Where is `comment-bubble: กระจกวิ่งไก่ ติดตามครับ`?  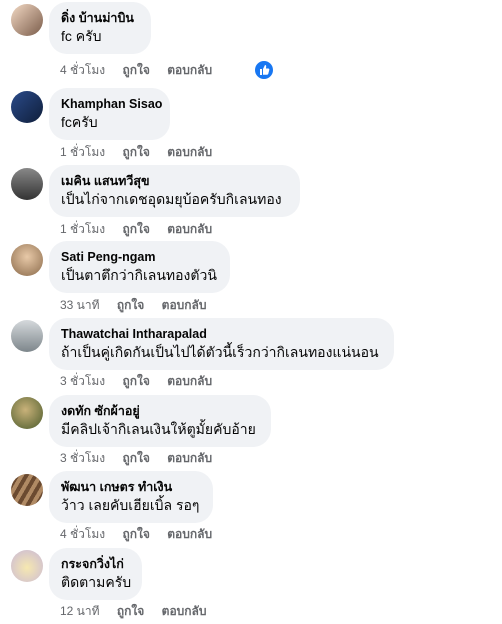
comment-bubble: กระจกวิ่งไก่ ติดตามครับ is located at coordinates (95, 574).